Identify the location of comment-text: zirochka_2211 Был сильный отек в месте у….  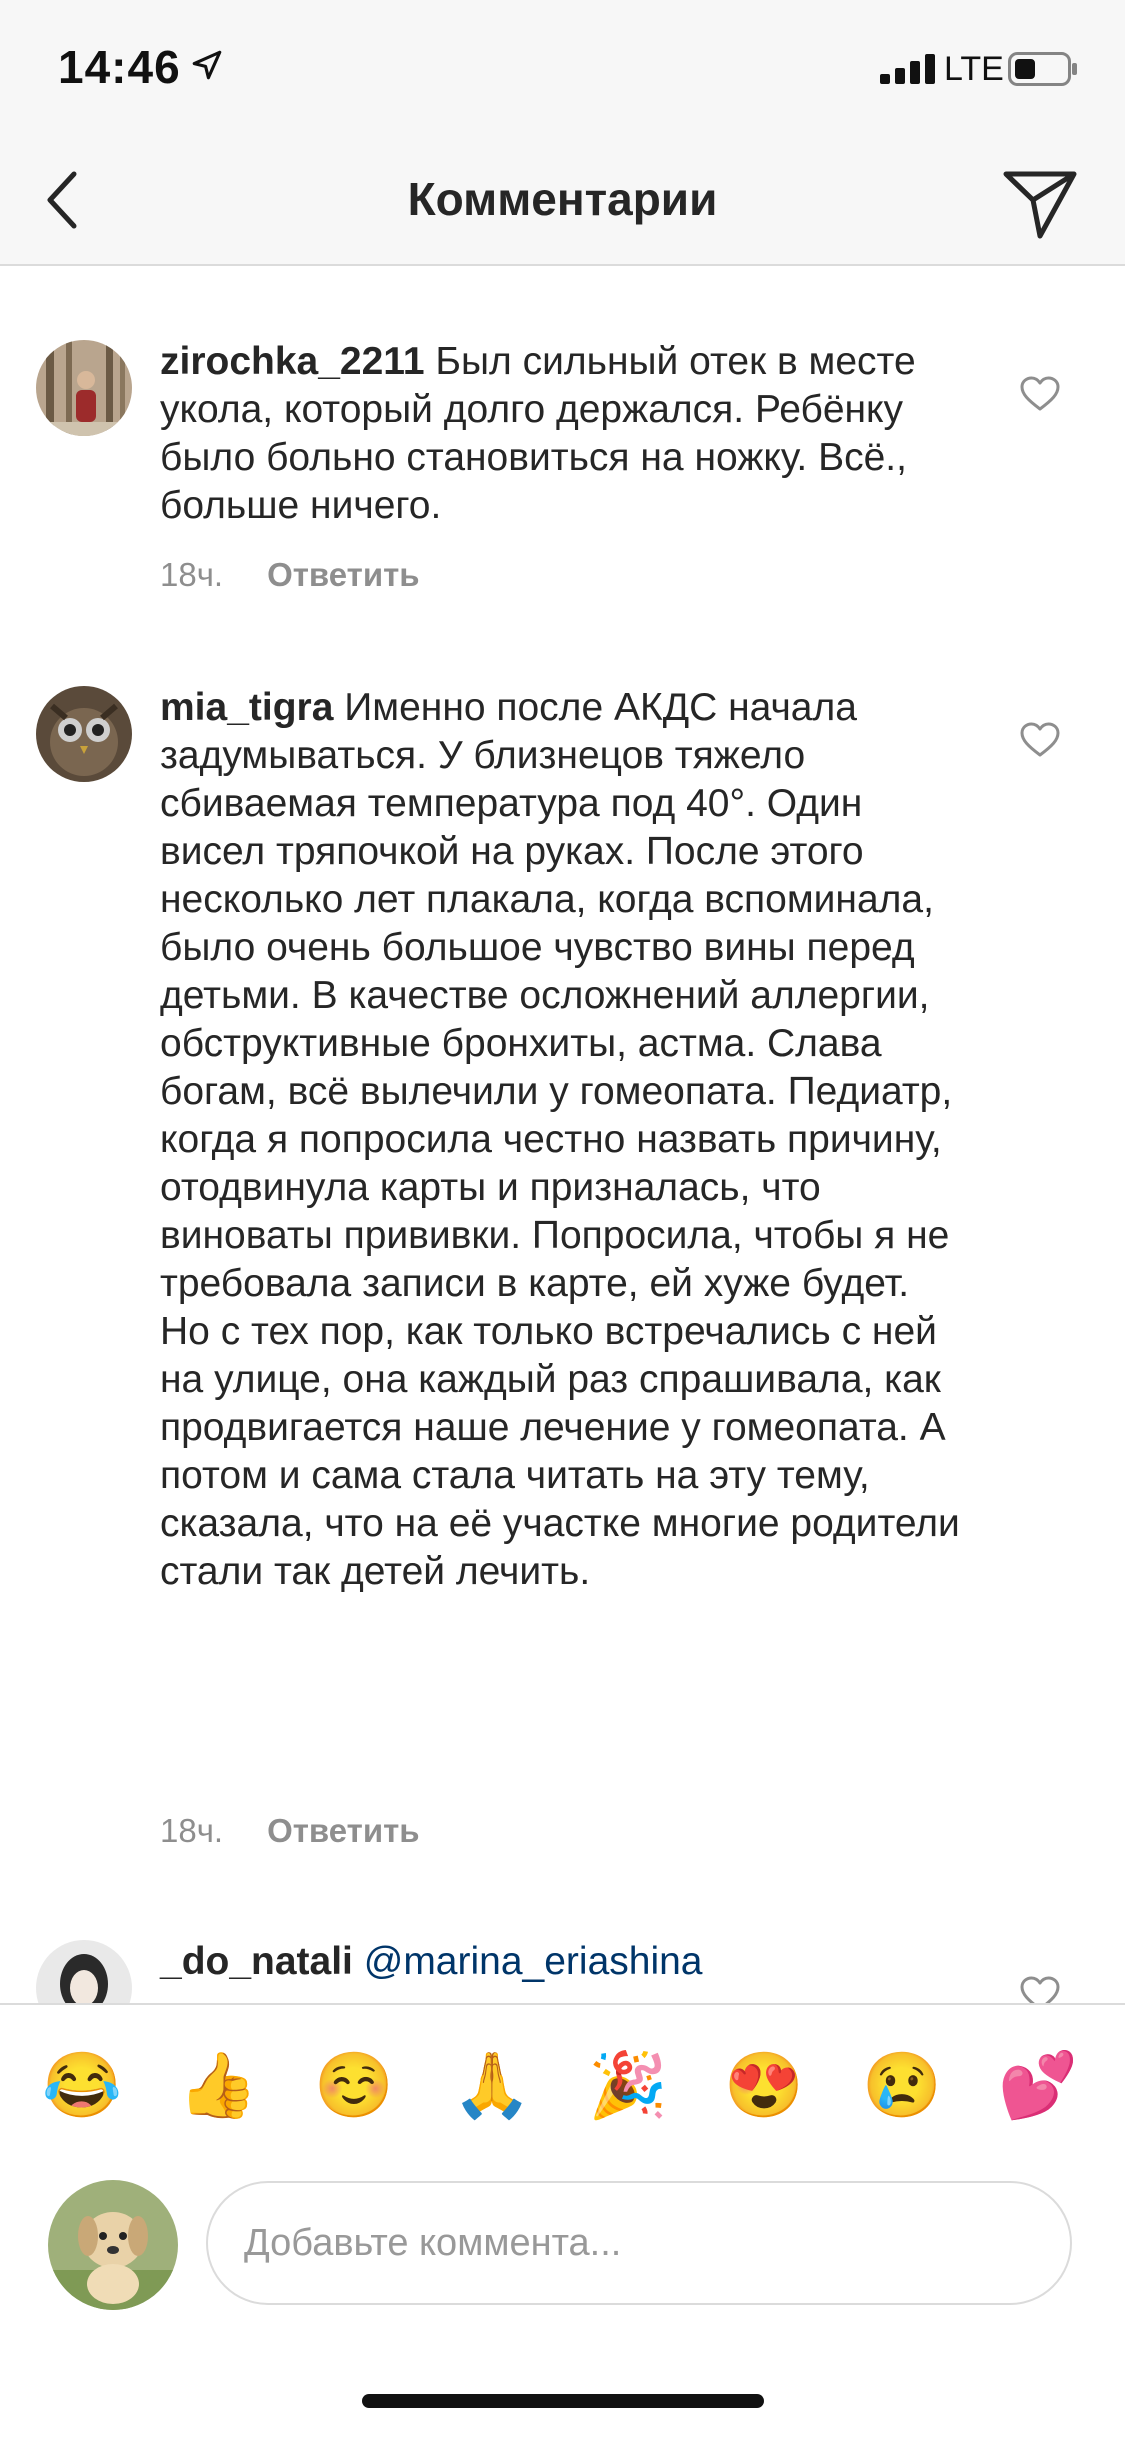
(560, 434).